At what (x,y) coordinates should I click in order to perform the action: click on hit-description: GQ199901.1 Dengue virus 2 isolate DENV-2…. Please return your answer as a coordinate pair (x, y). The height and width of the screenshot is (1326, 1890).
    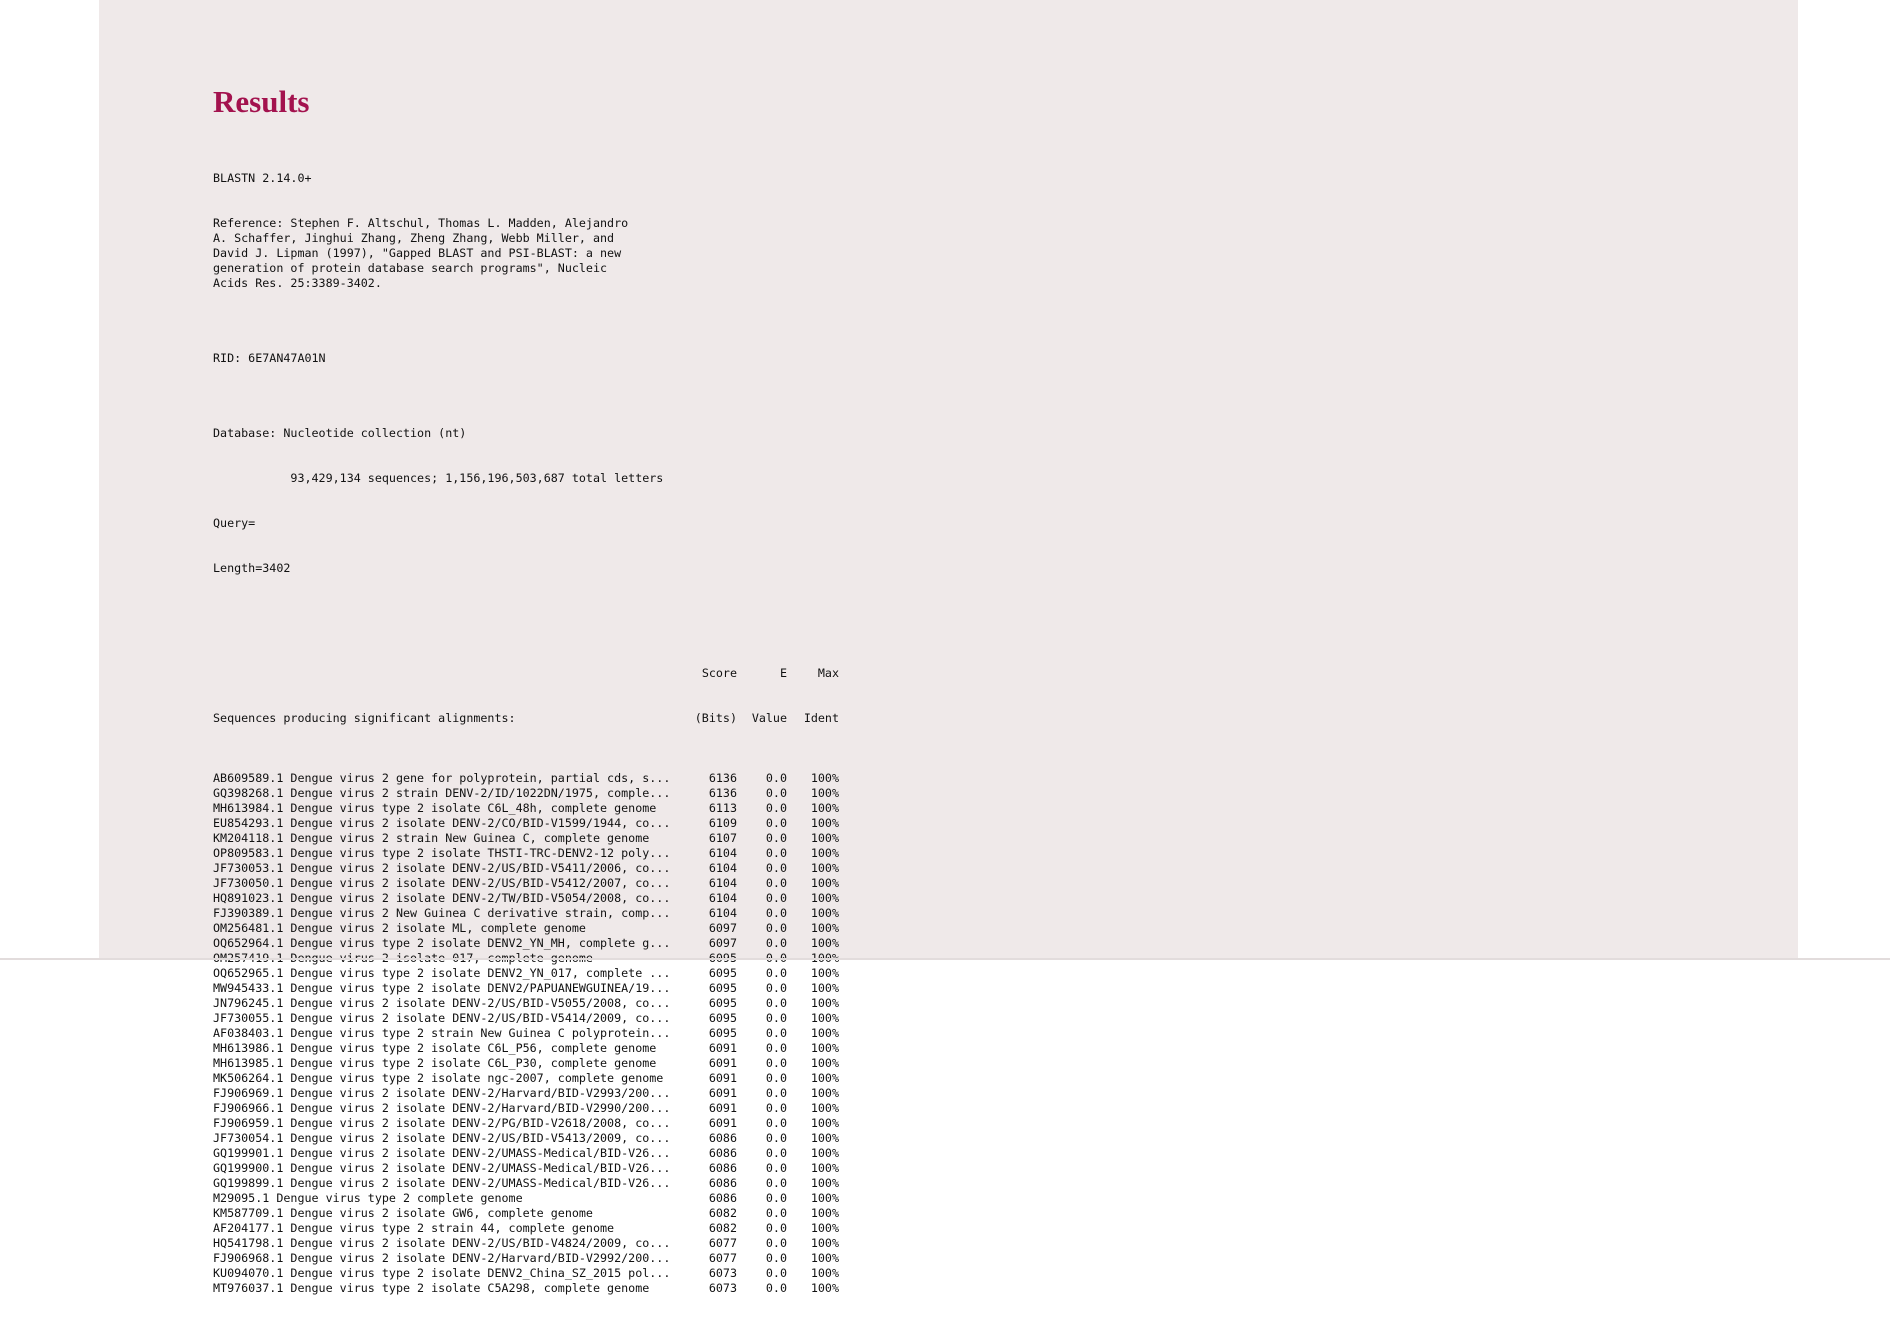
    Looking at the image, I should click on (449, 1153).